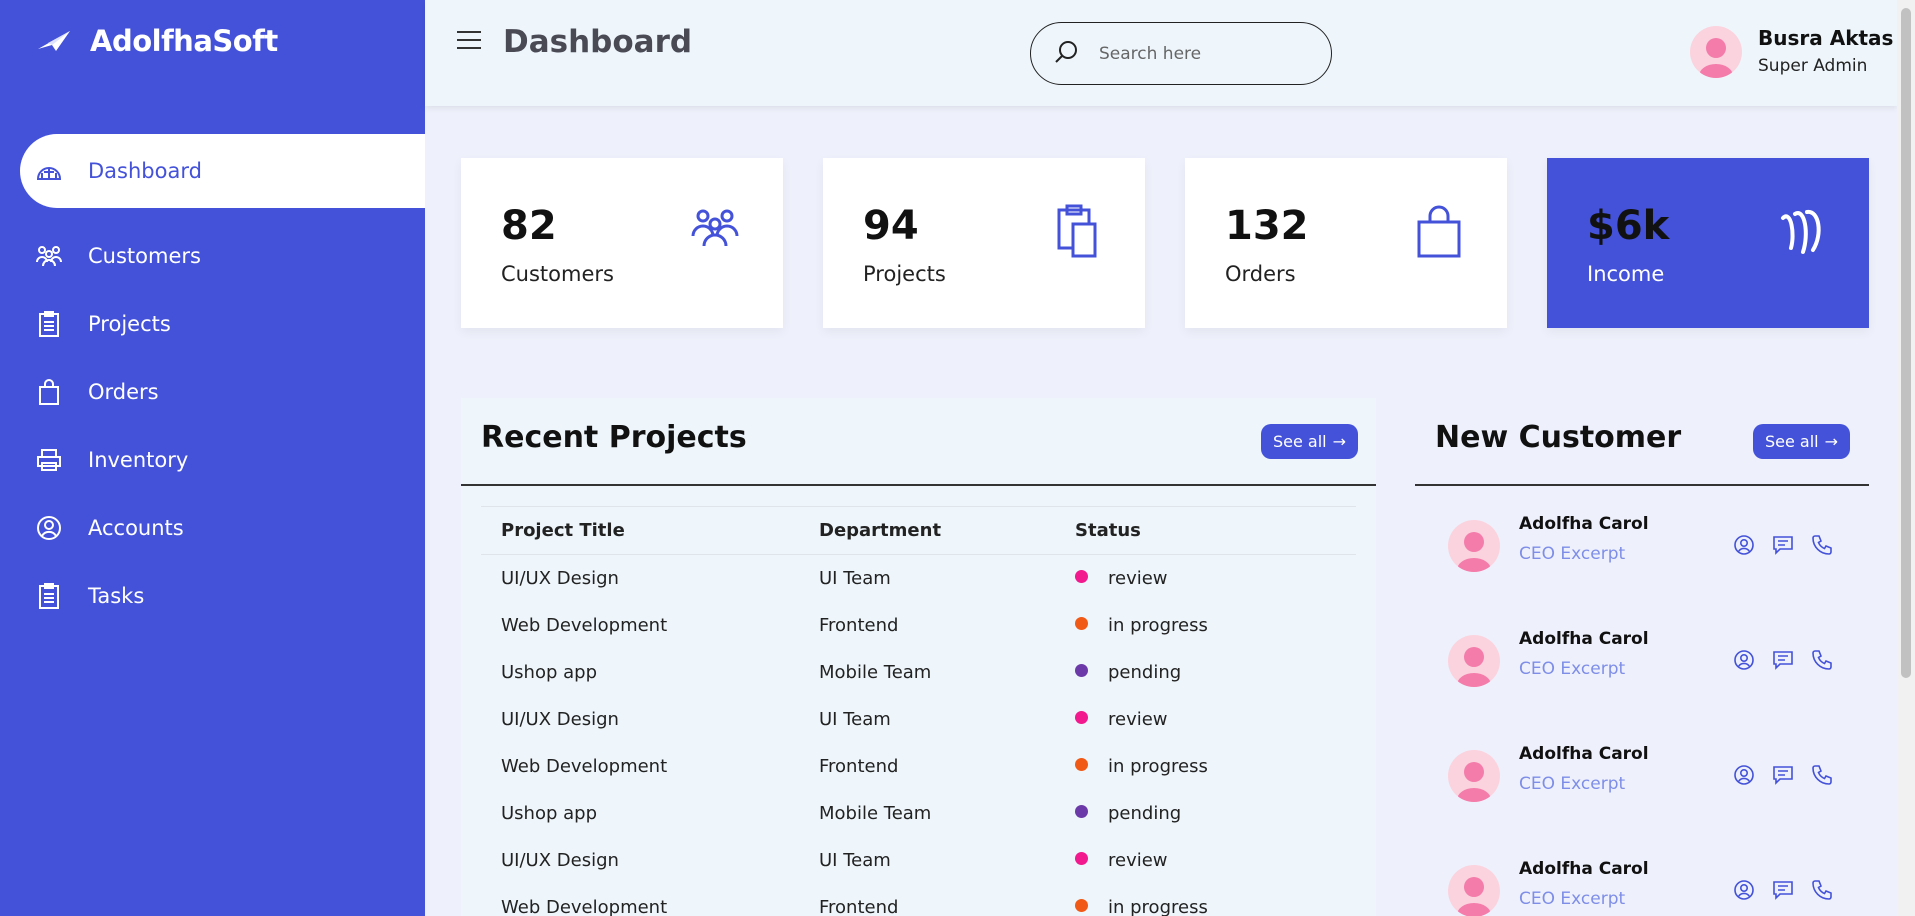  I want to click on customer-name: Adolfha Carol, so click(1584, 639).